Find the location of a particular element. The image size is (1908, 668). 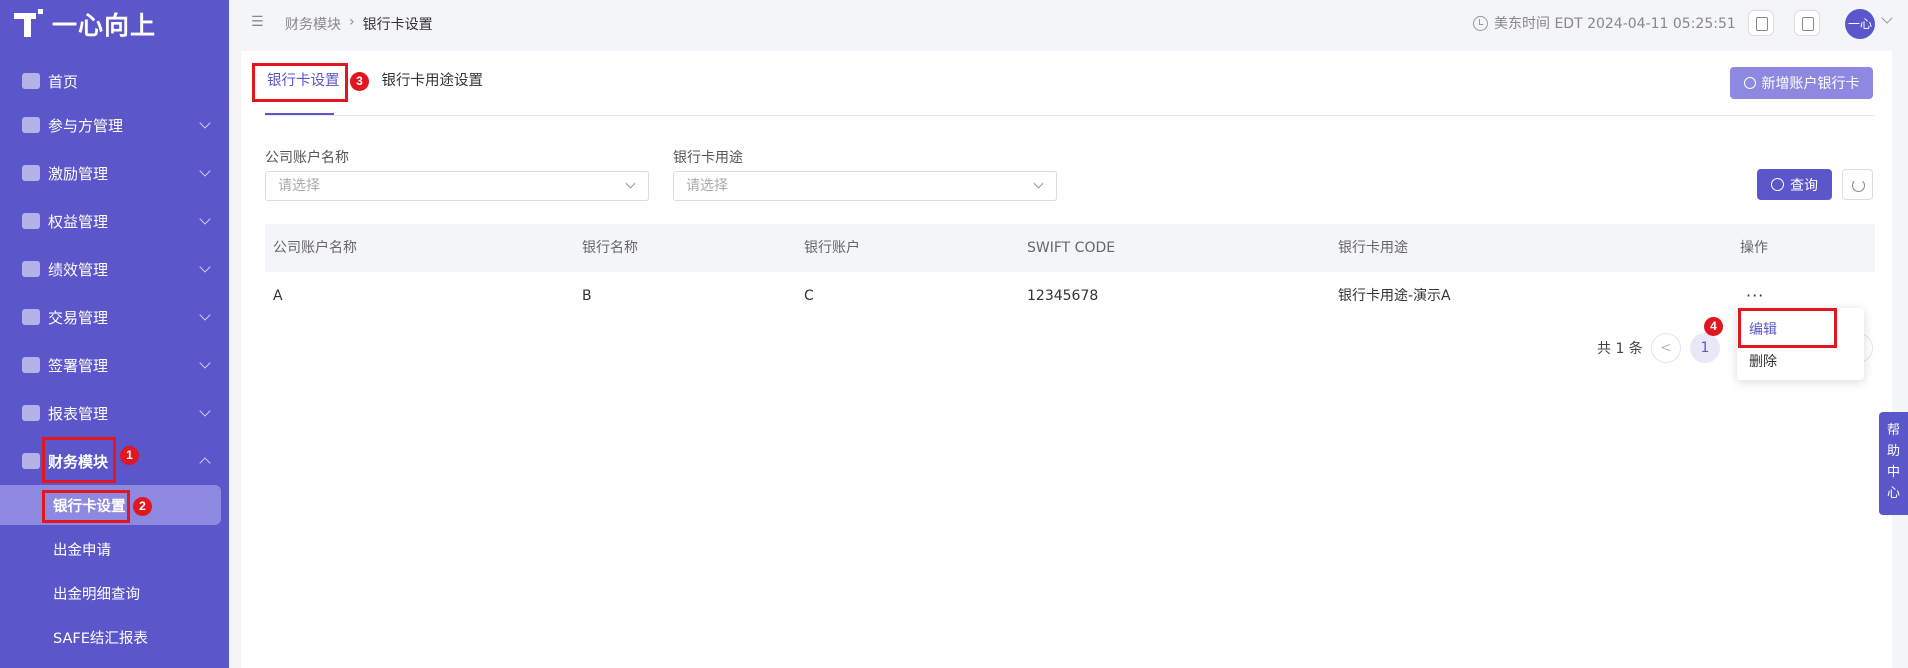

sign-icon is located at coordinates (31, 365).